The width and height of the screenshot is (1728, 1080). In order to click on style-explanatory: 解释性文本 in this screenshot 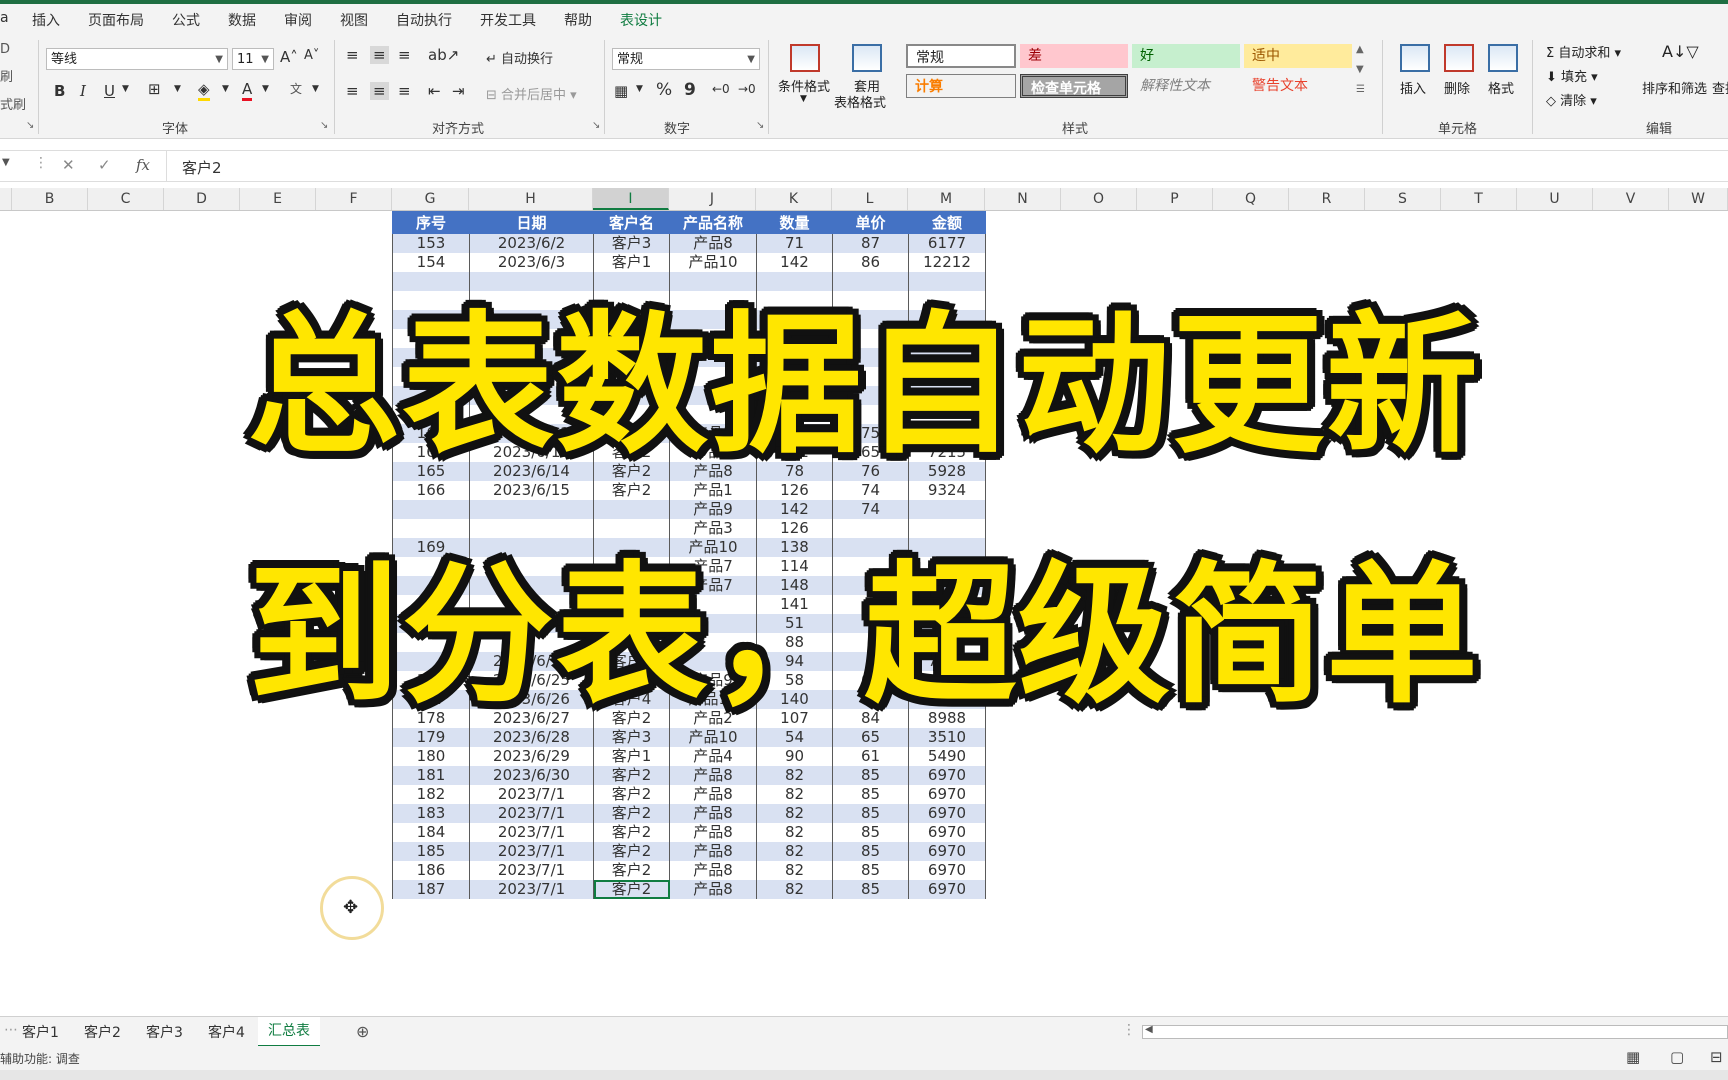, I will do `click(1186, 86)`.